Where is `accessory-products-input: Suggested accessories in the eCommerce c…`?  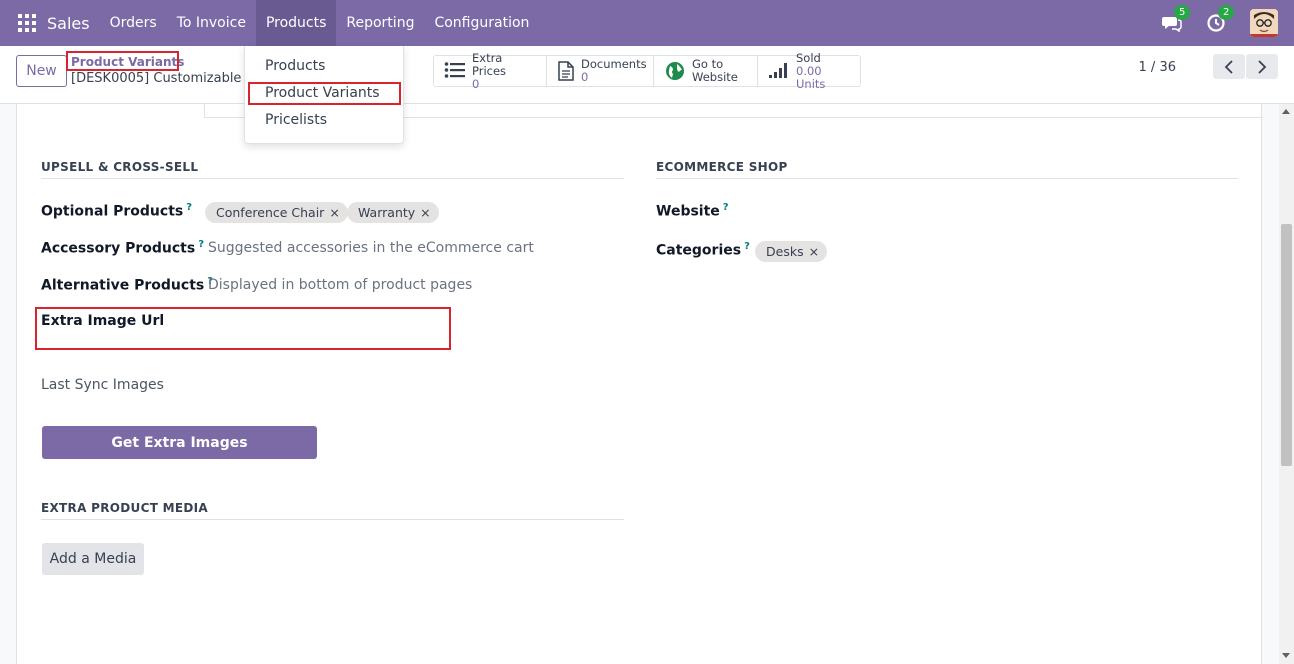
accessory-products-input: Suggested accessories in the eCommerce c… is located at coordinates (371, 248).